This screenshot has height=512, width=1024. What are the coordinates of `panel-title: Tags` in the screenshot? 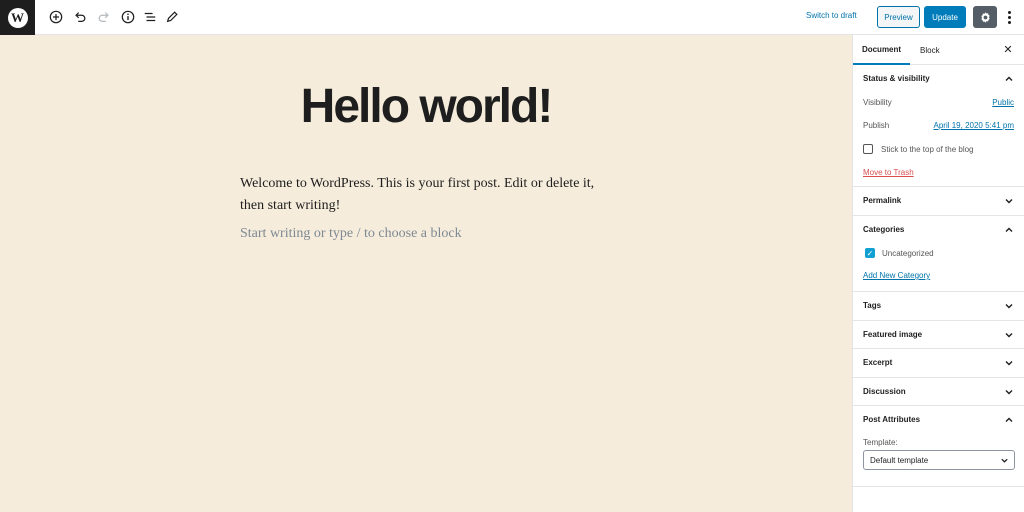 It's located at (872, 305).